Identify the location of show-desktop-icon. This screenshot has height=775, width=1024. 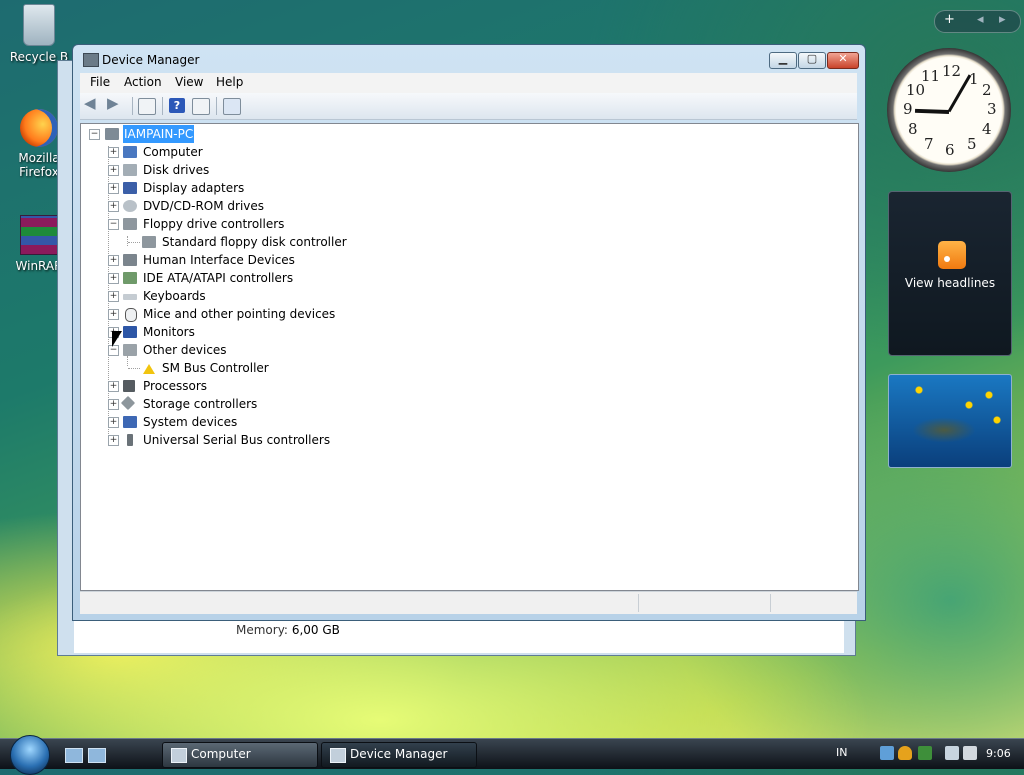
(74, 755).